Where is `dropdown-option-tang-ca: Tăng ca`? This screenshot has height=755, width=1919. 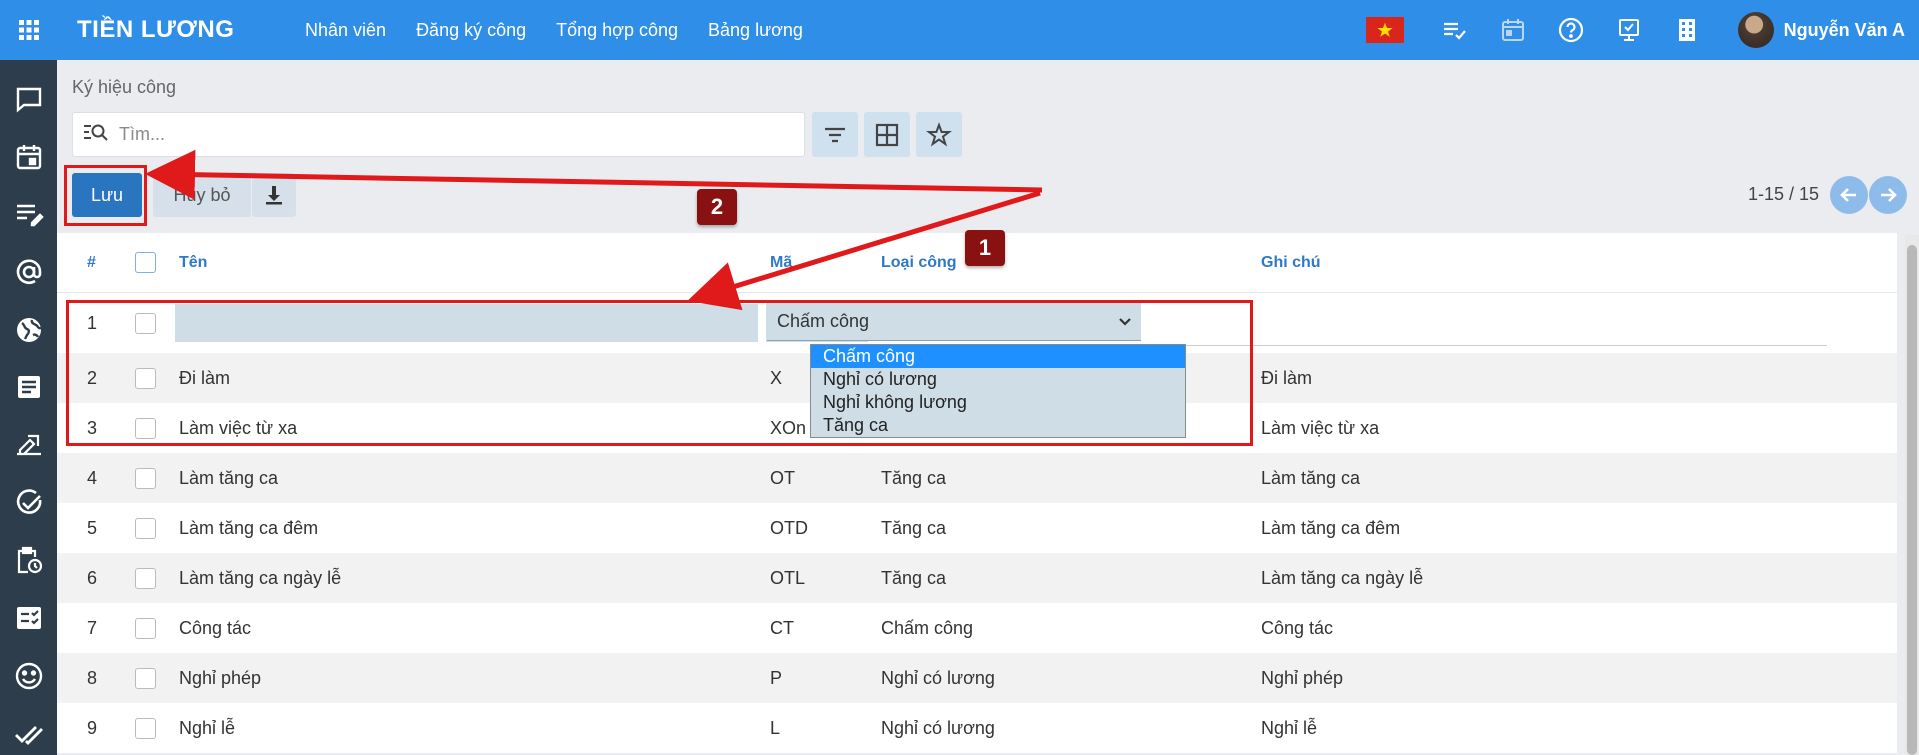
dropdown-option-tang-ca: Tăng ca is located at coordinates (998, 425).